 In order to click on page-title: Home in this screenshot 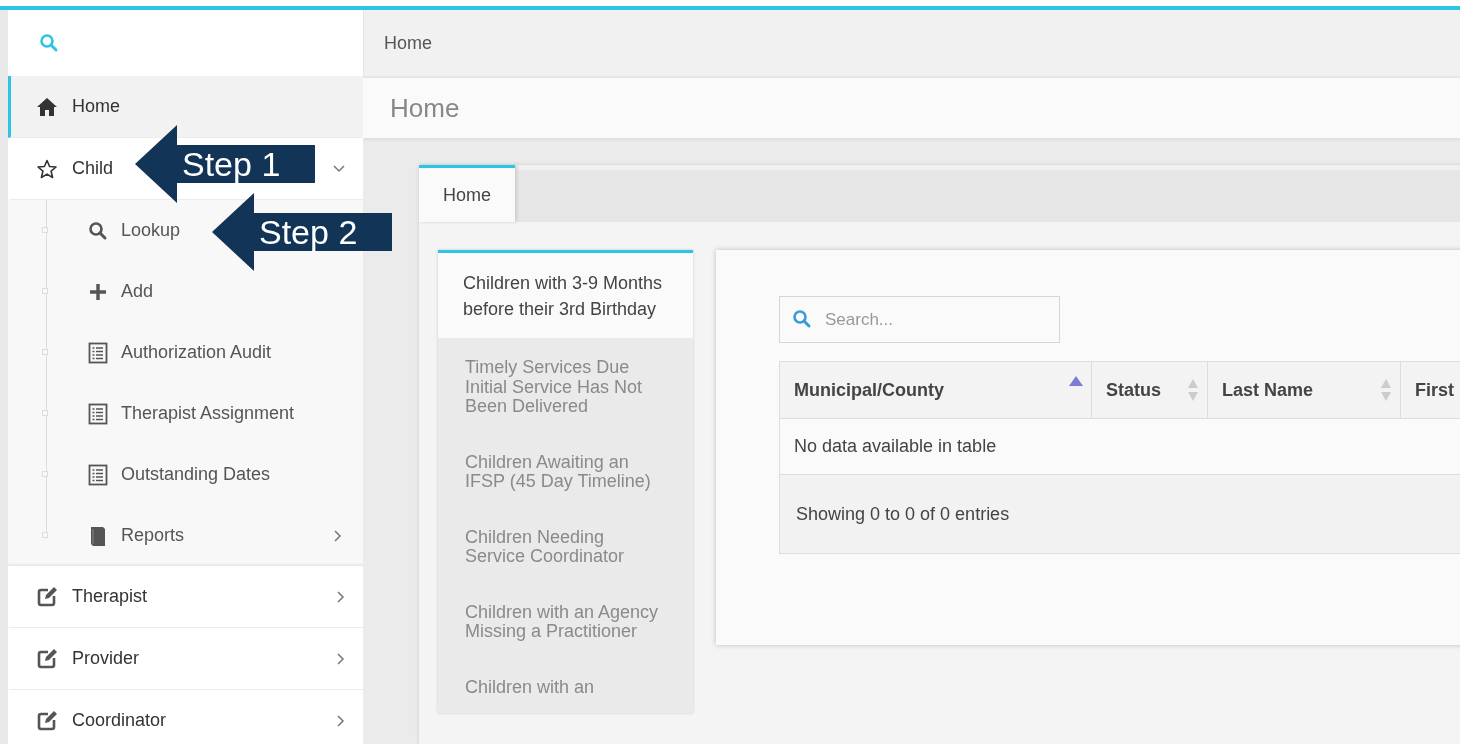, I will do `click(425, 108)`.